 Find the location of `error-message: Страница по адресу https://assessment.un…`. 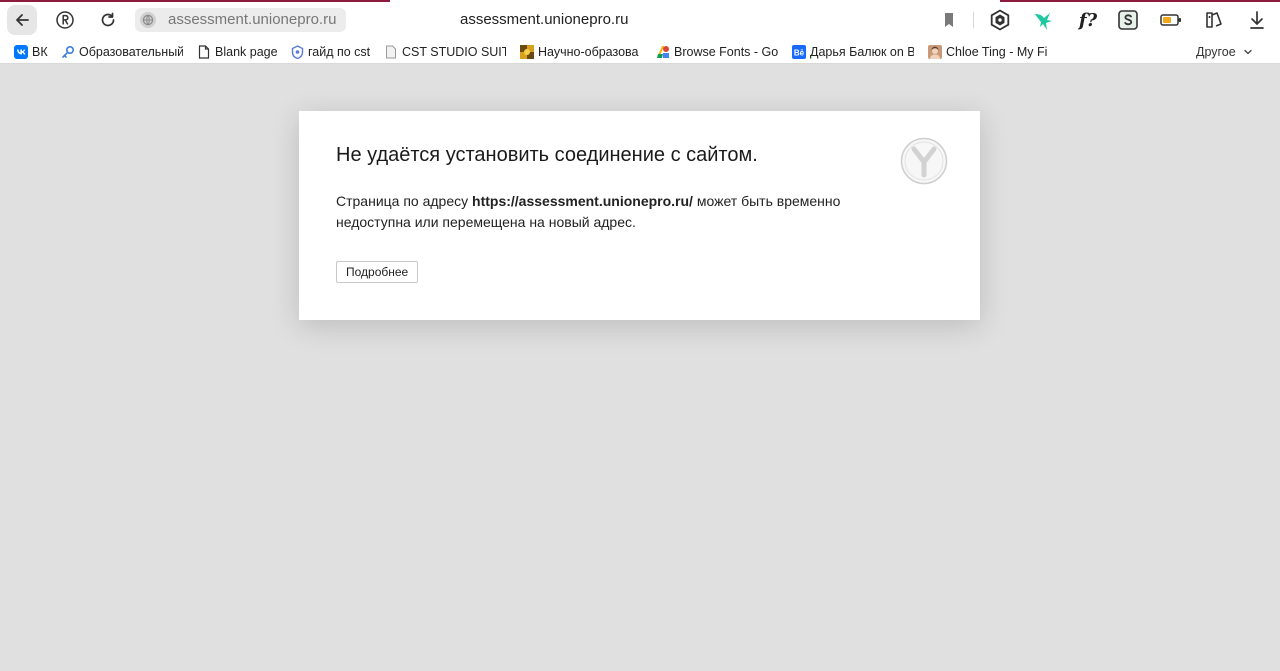

error-message: Страница по адресу https://assessment.un… is located at coordinates (616, 212).